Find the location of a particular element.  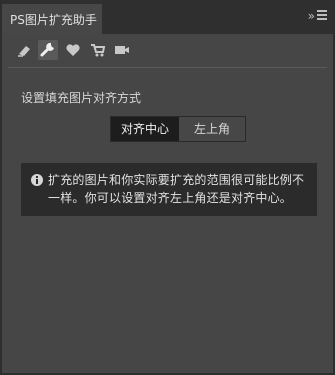

collapse-panel-button: » is located at coordinates (311, 16).